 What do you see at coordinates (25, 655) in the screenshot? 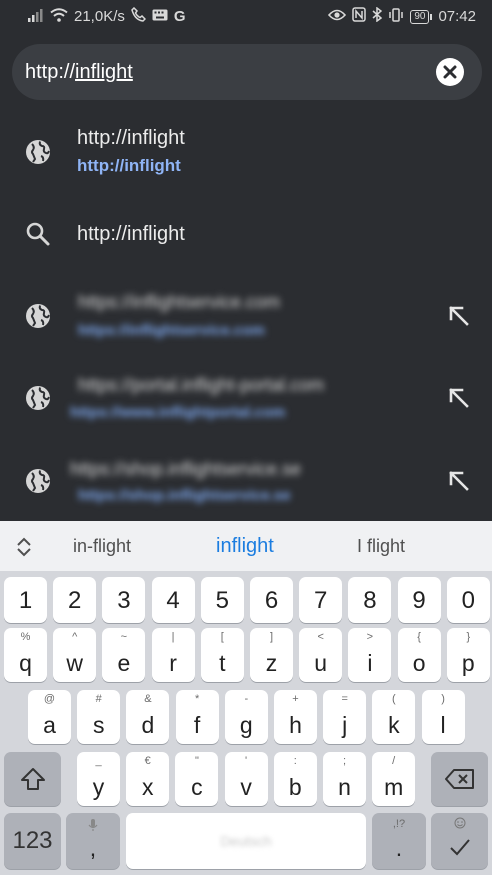
I see `key-q: % q` at bounding box center [25, 655].